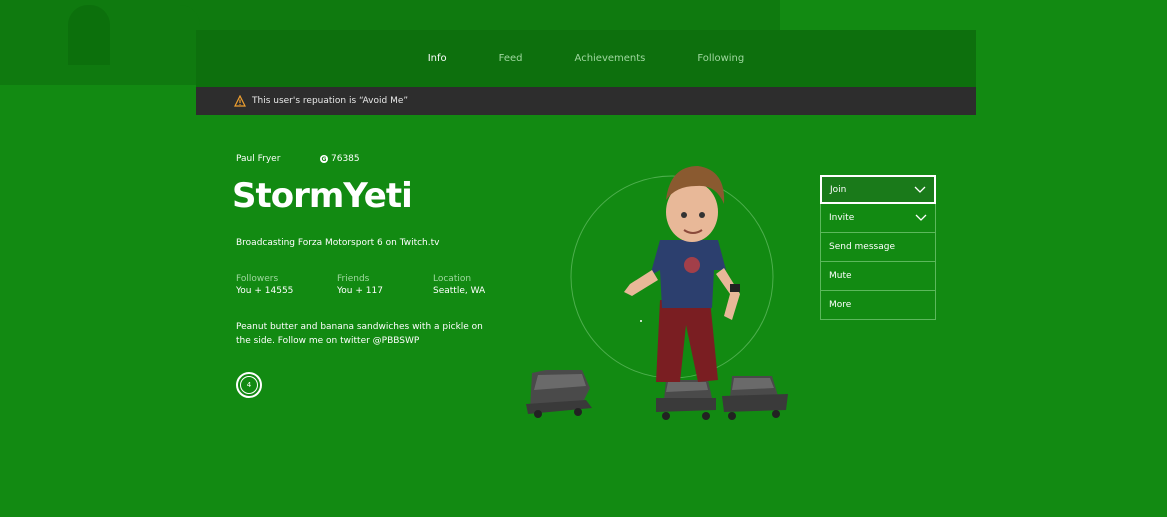 The height and width of the screenshot is (517, 1167). I want to click on join-label: Join, so click(838, 189).